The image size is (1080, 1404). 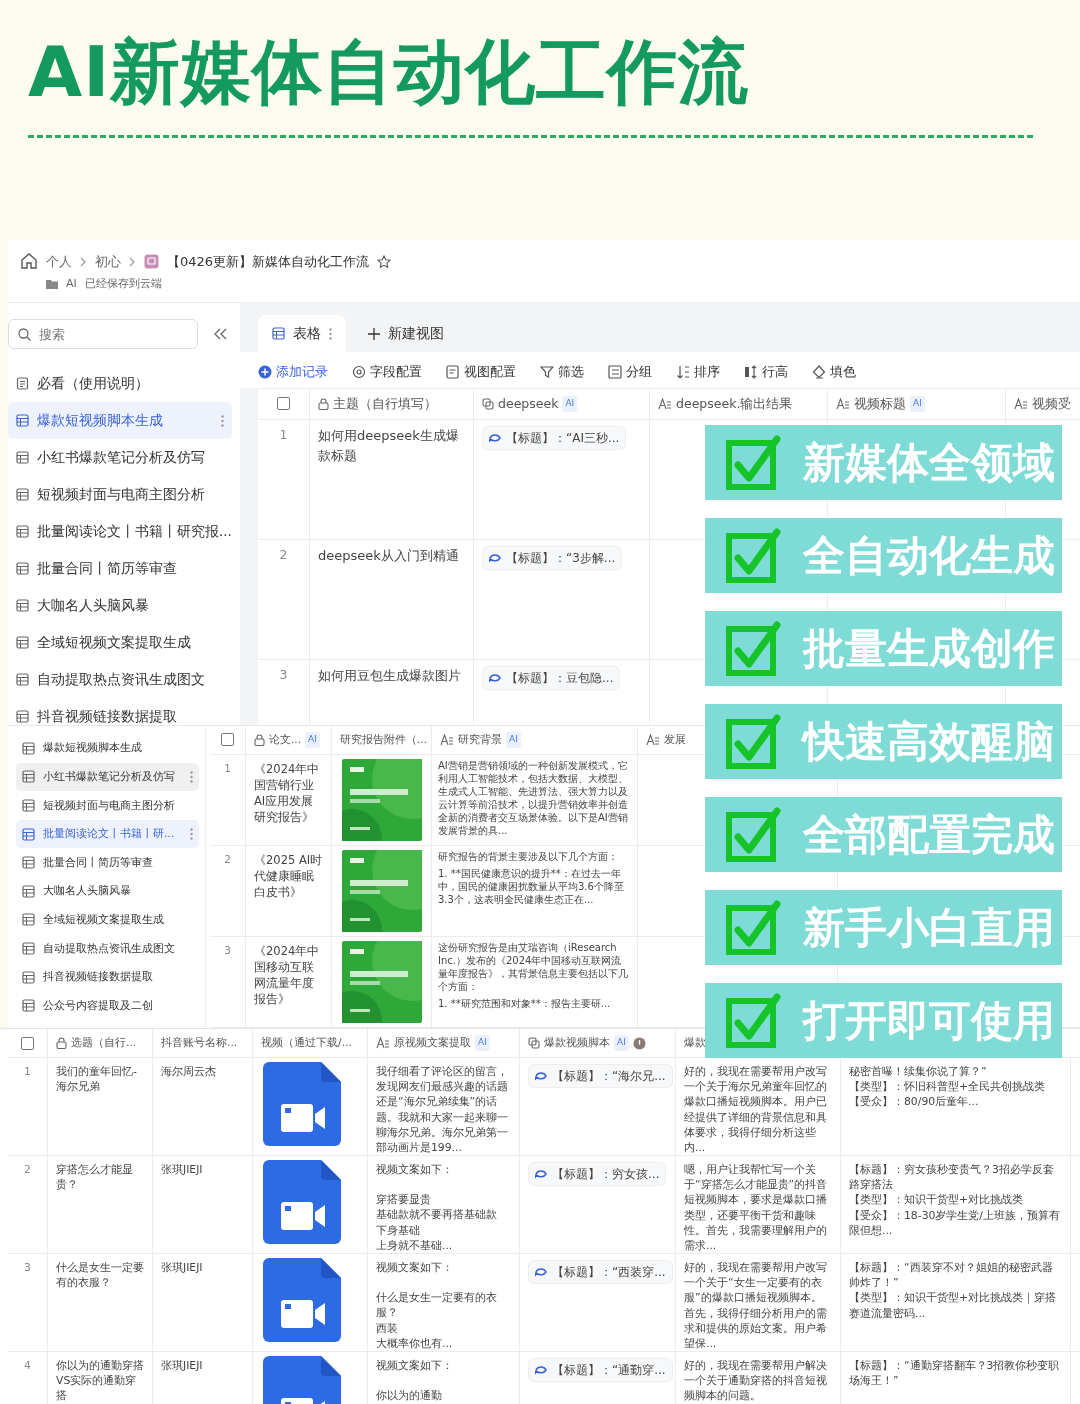 I want to click on row-number: 2, so click(x=28, y=1205).